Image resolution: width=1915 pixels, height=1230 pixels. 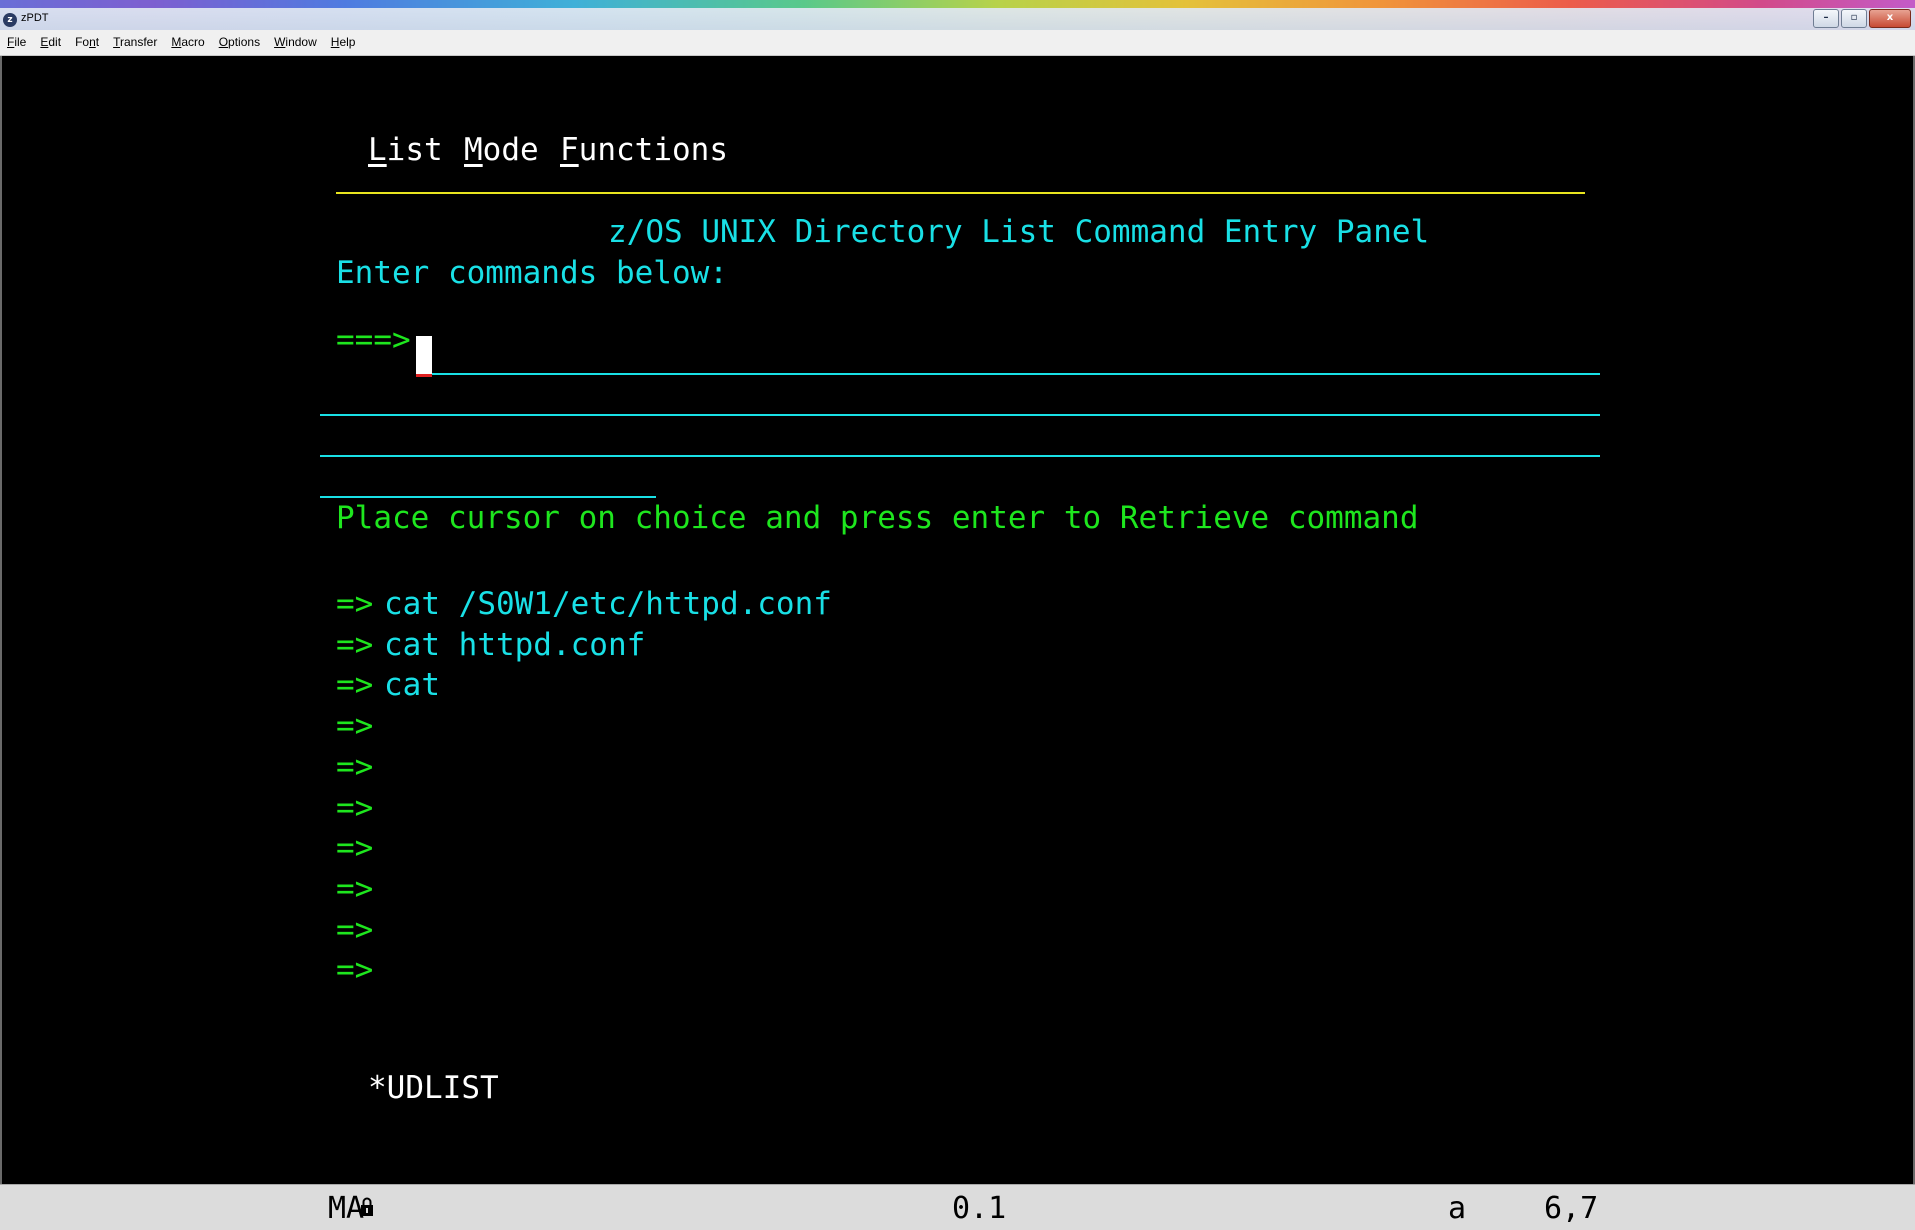 I want to click on panel-instruction: Enter commands below:, so click(x=532, y=273).